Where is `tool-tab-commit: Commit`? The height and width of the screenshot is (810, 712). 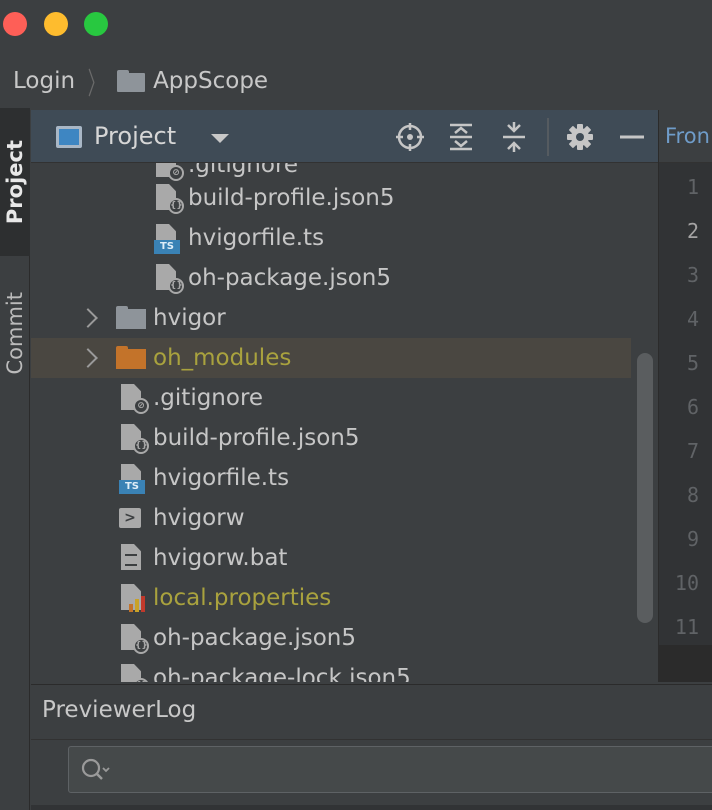
tool-tab-commit: Commit is located at coordinates (15, 333).